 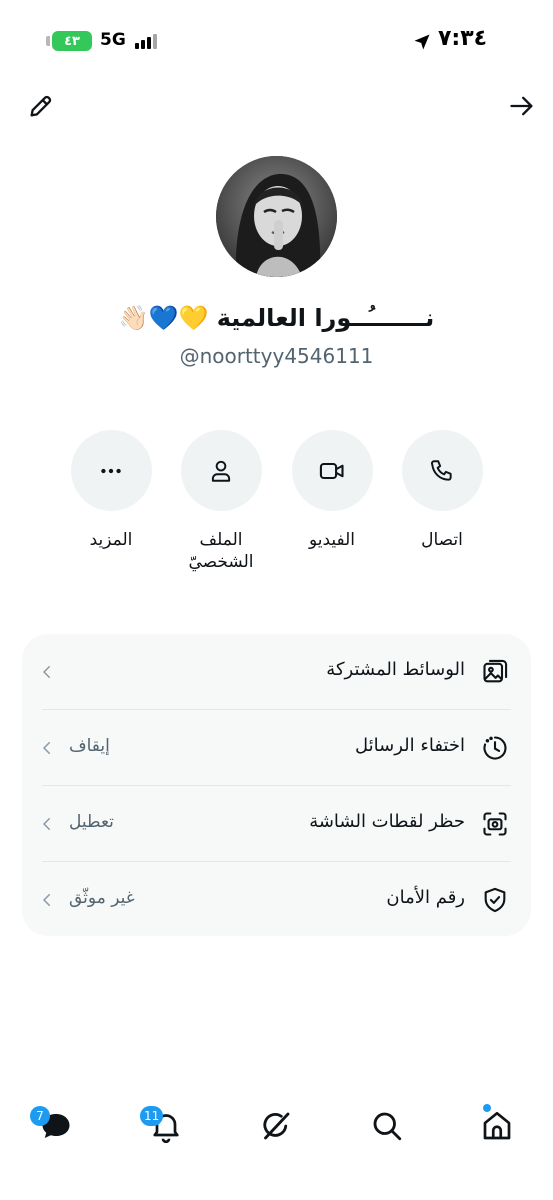 I want to click on call-button, so click(x=442, y=470).